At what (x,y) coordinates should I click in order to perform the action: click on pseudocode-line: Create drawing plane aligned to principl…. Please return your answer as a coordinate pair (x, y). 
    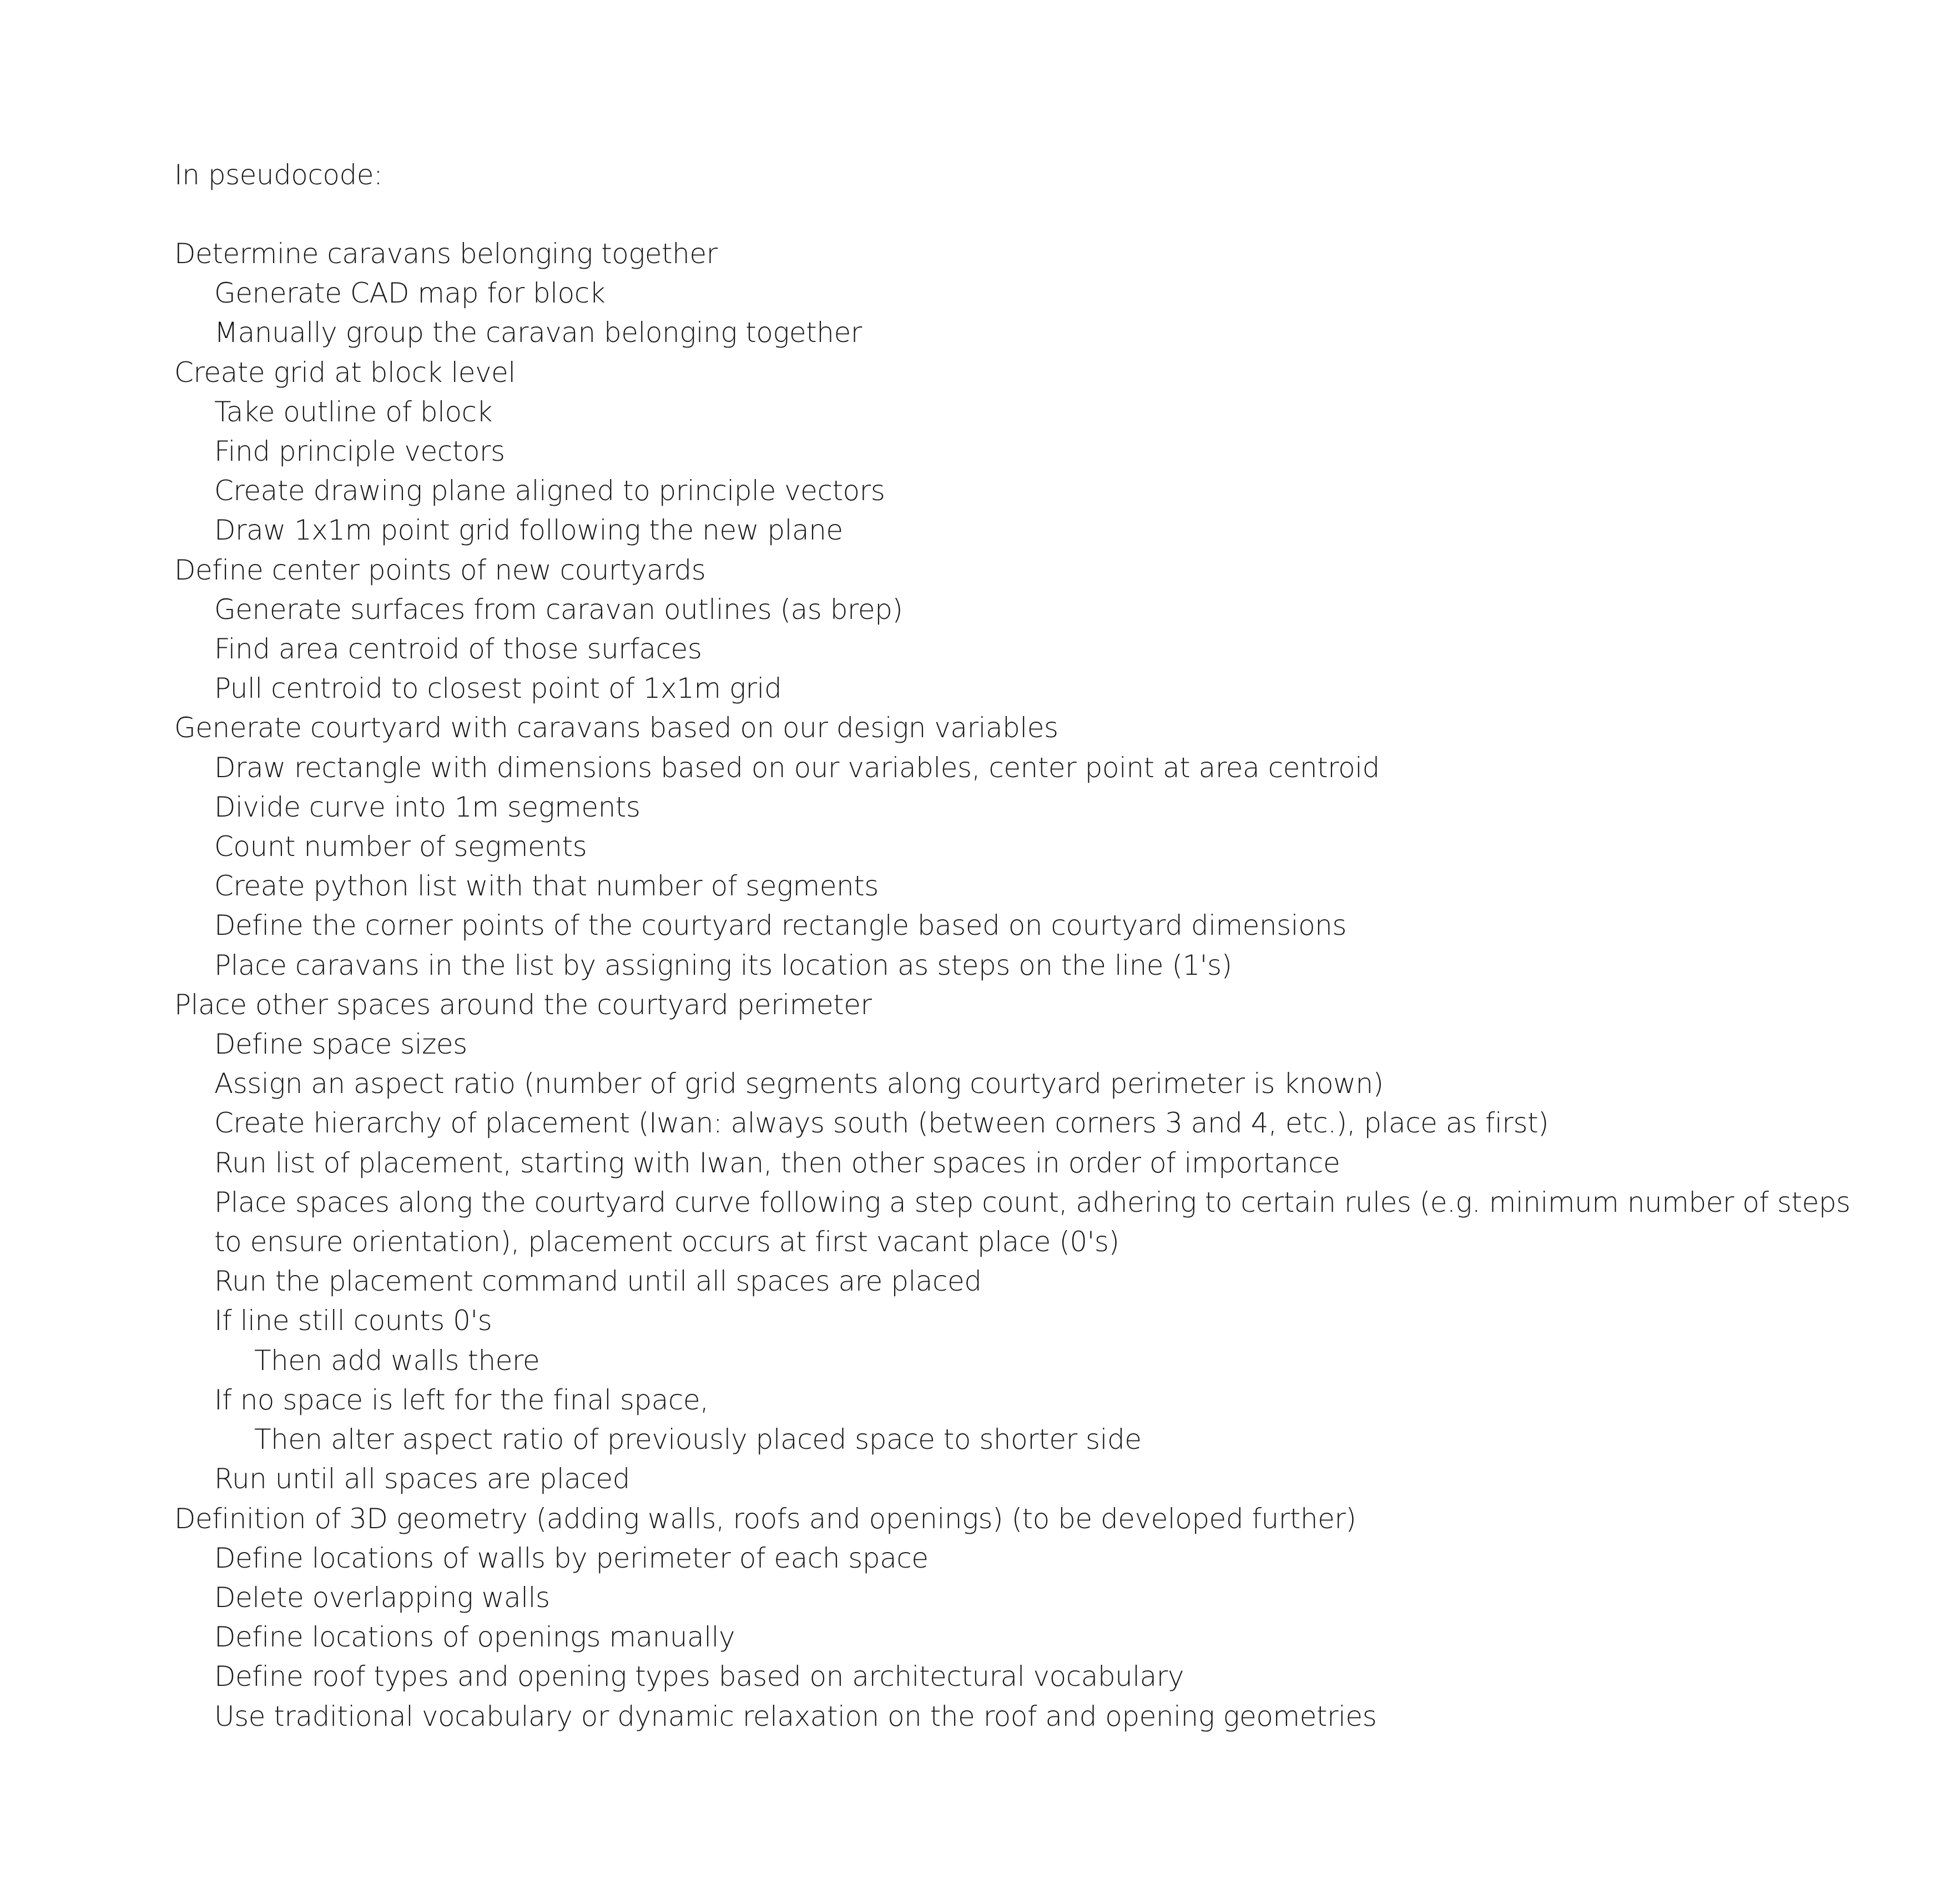
    Looking at the image, I should click on (549, 491).